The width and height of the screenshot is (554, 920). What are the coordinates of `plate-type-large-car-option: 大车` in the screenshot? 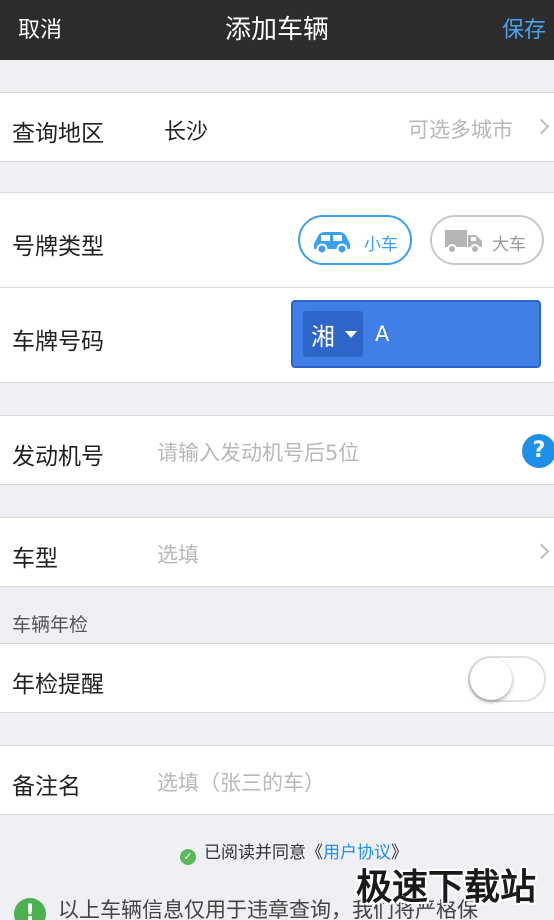 It's located at (487, 240).